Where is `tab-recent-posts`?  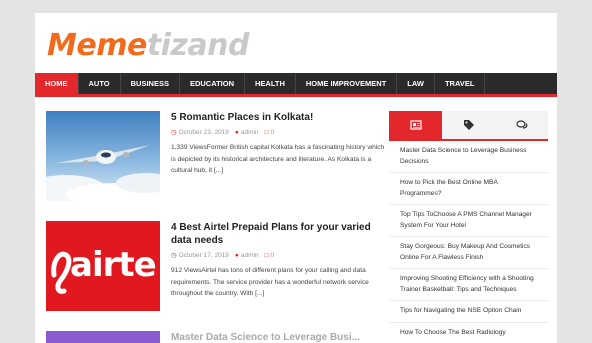
tab-recent-posts is located at coordinates (415, 125).